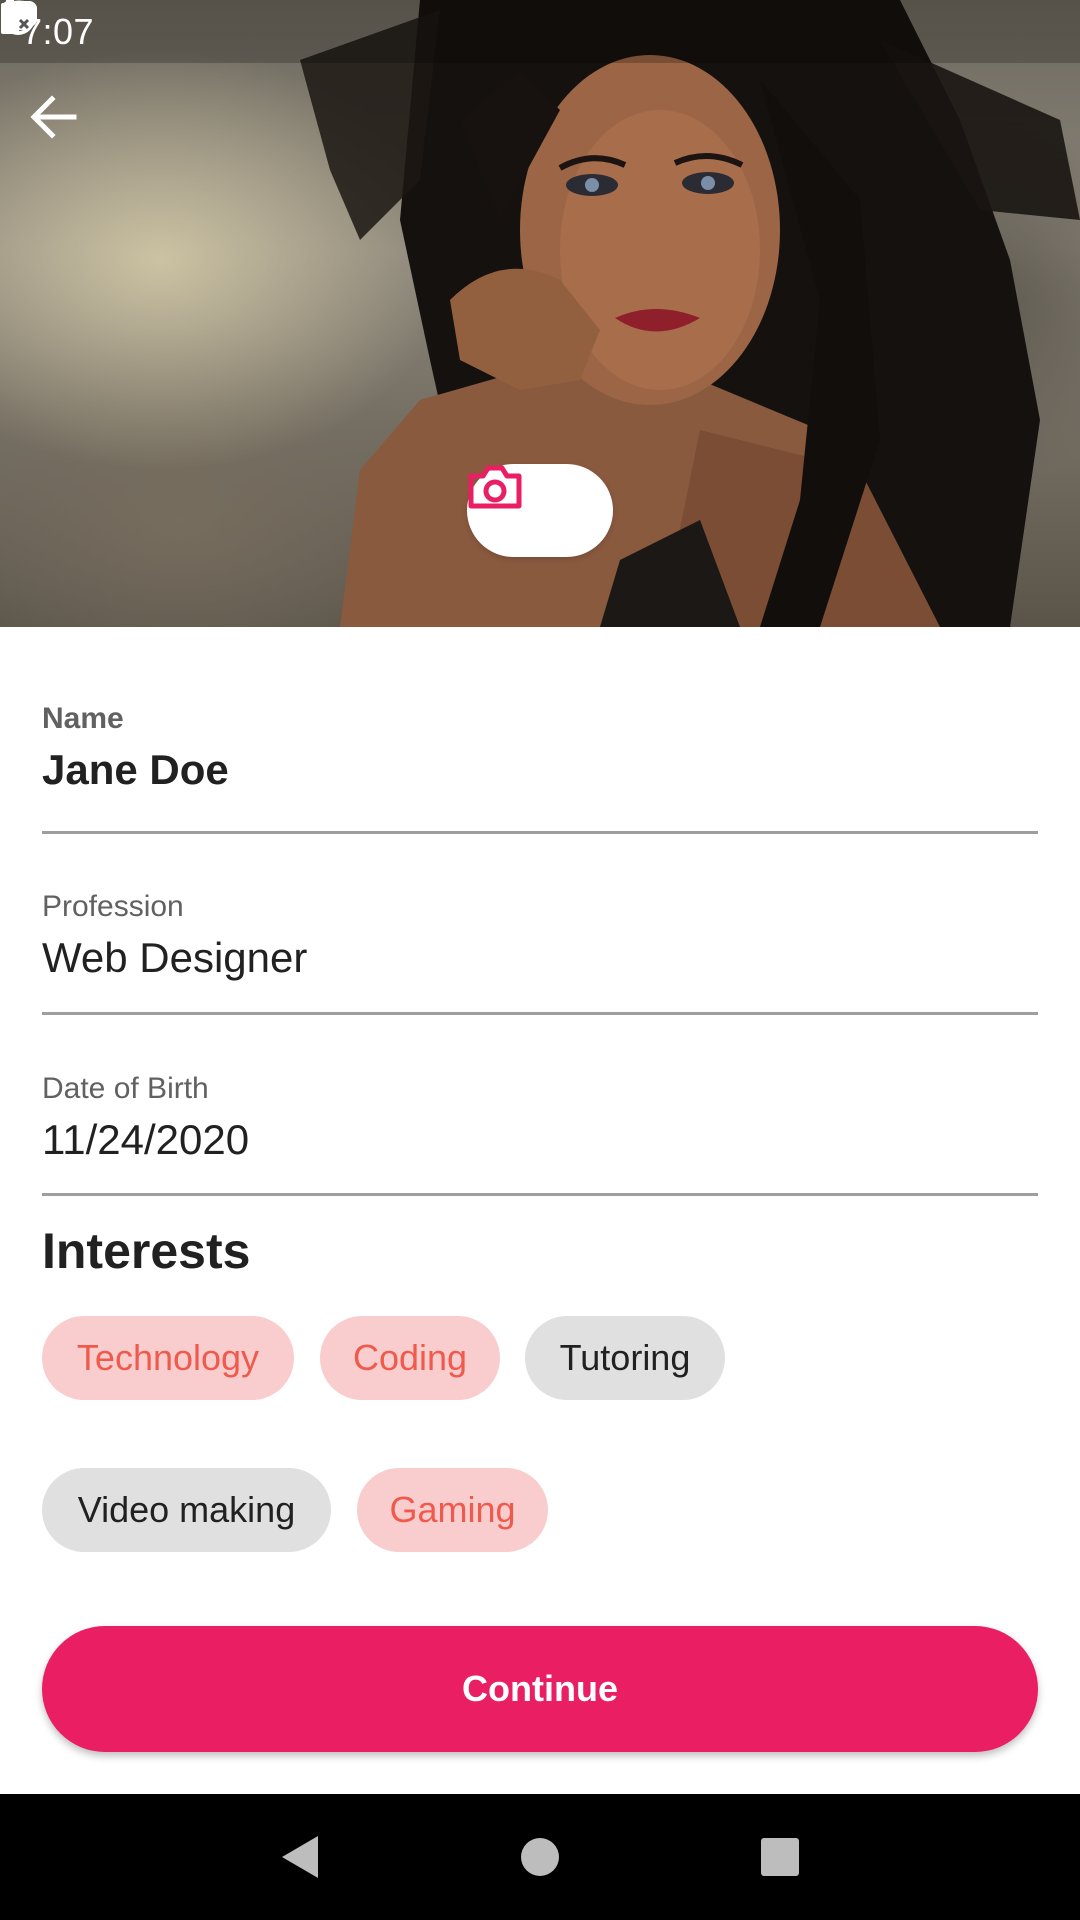  Describe the element at coordinates (113, 906) in the screenshot. I see `profession-label: Profession` at that location.